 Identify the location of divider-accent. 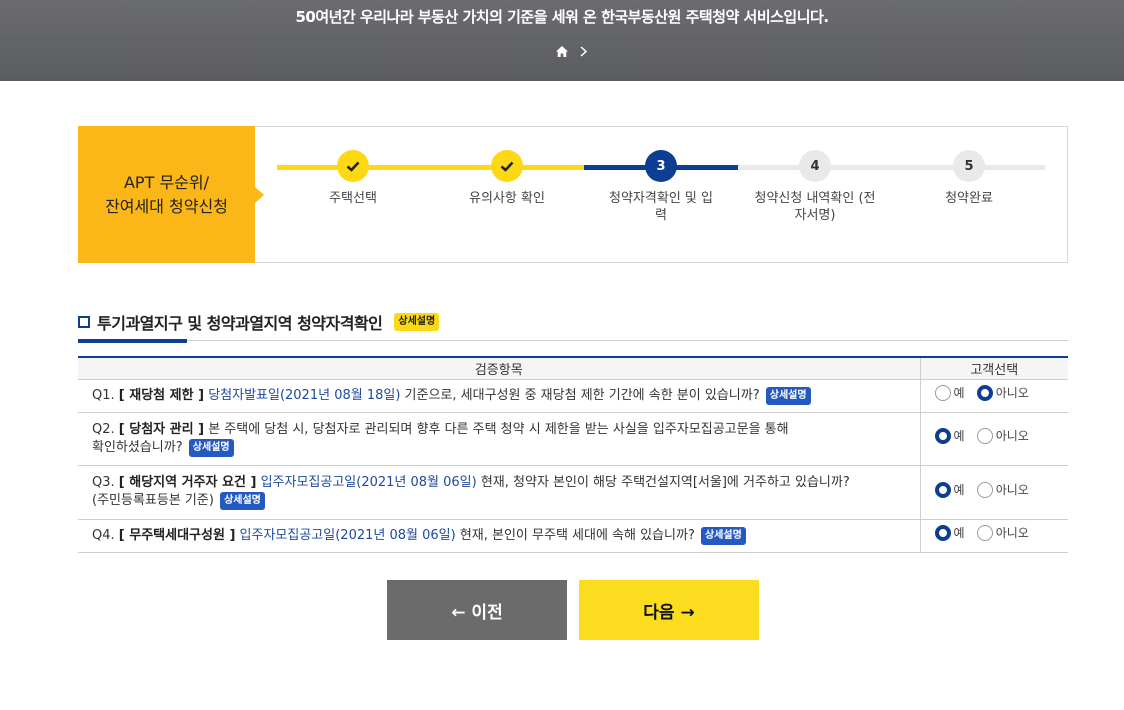
(132, 341).